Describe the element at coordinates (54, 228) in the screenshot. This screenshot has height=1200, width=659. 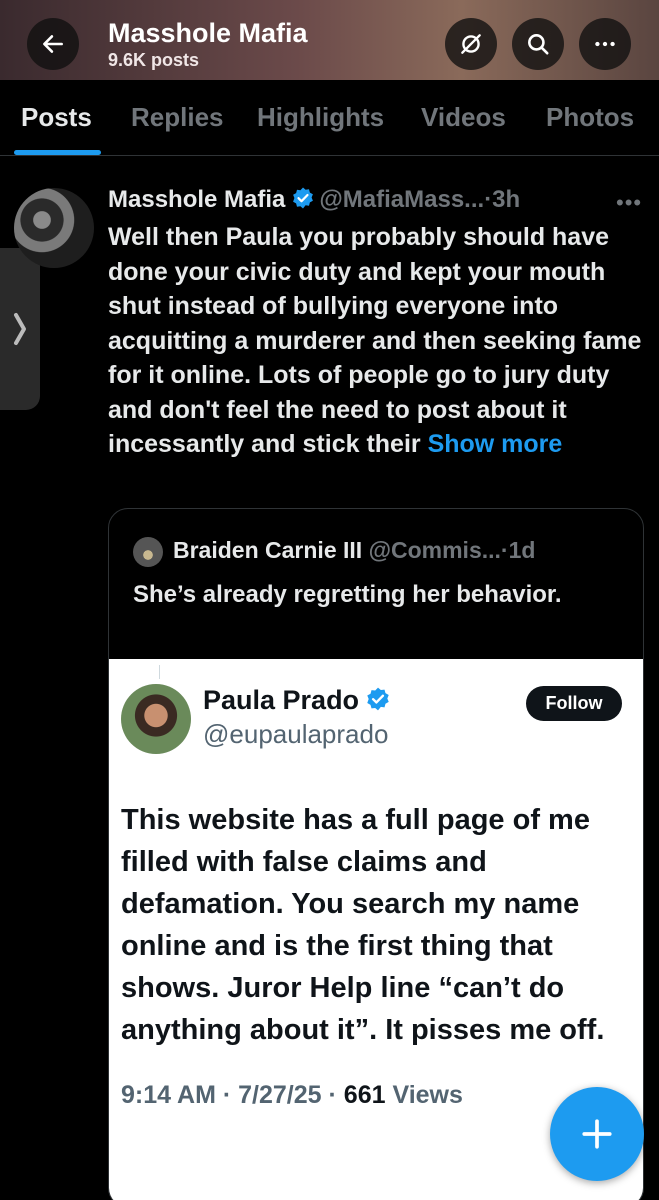
I see `author-avatar` at that location.